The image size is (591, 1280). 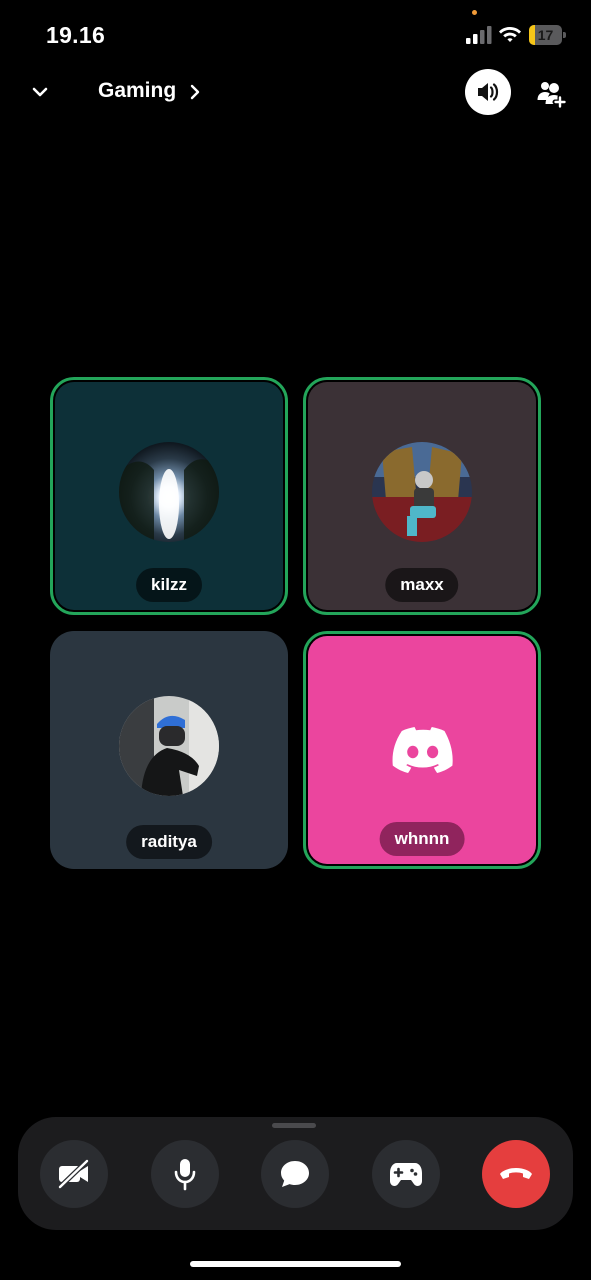 I want to click on cellular-signal-icon, so click(x=479, y=35).